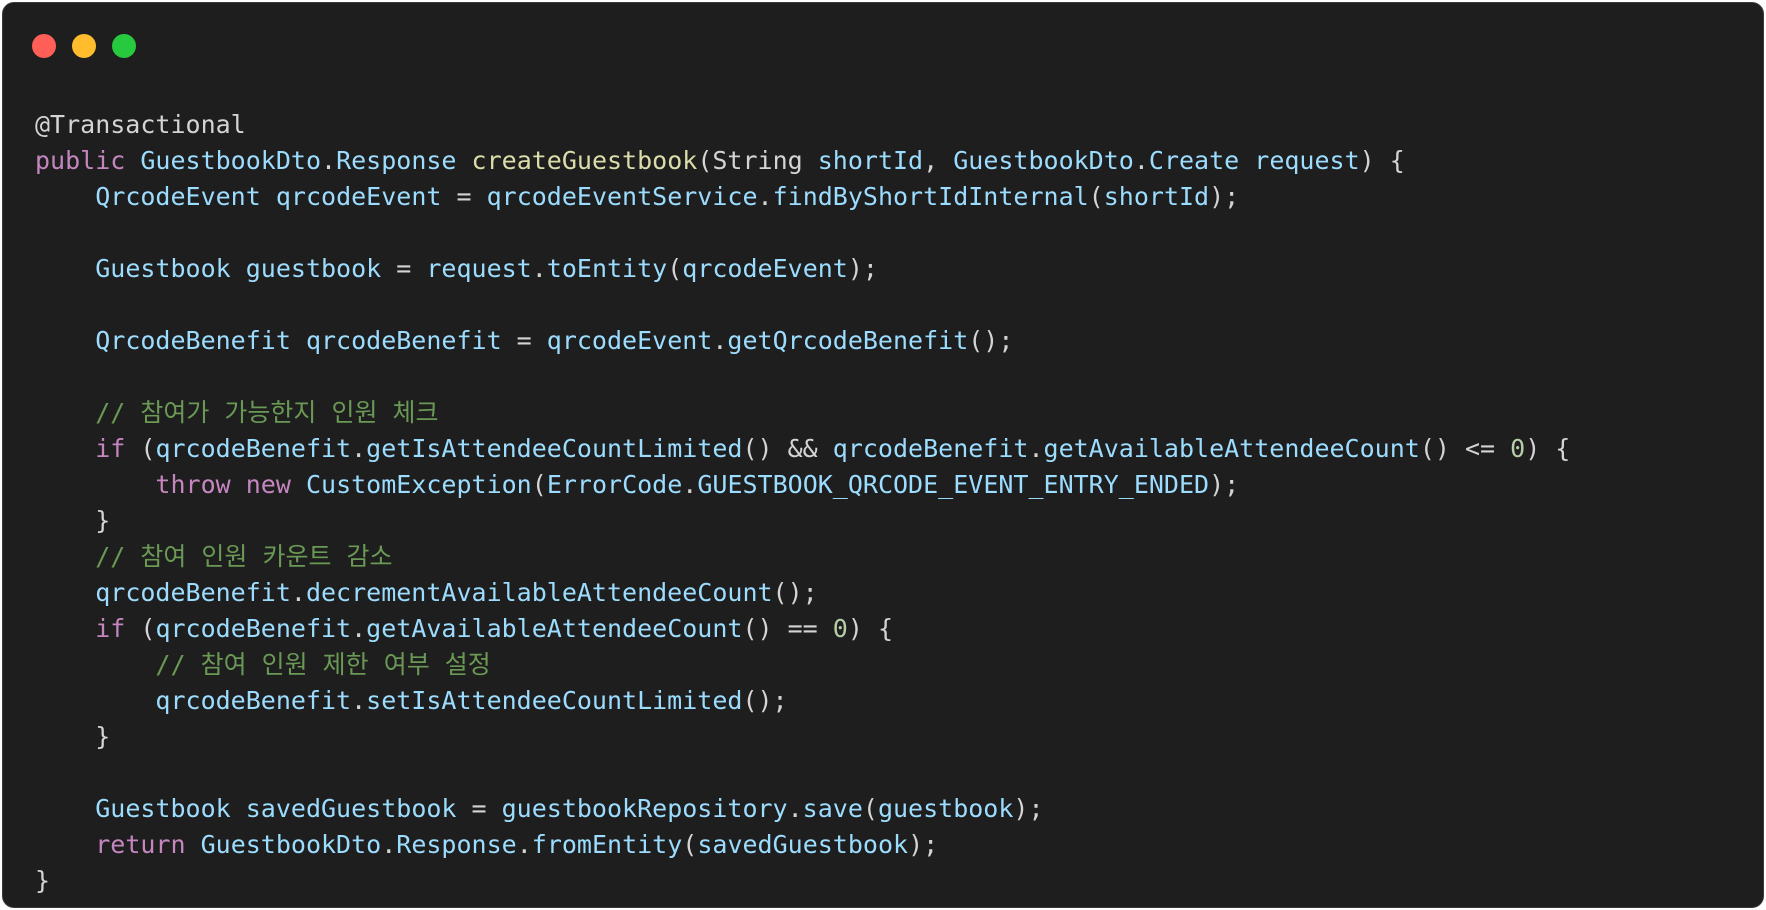  Describe the element at coordinates (267, 412) in the screenshot. I see `code-token-comment: // 참여가 가능한지 인원 체크` at that location.